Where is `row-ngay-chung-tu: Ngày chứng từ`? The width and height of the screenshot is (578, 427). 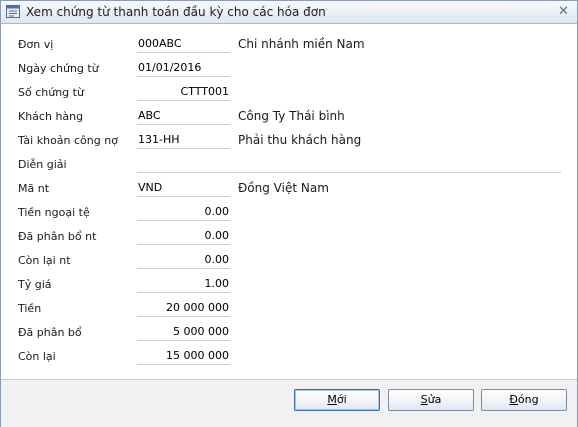
row-ngay-chung-tu: Ngày chứng từ is located at coordinates (289, 69).